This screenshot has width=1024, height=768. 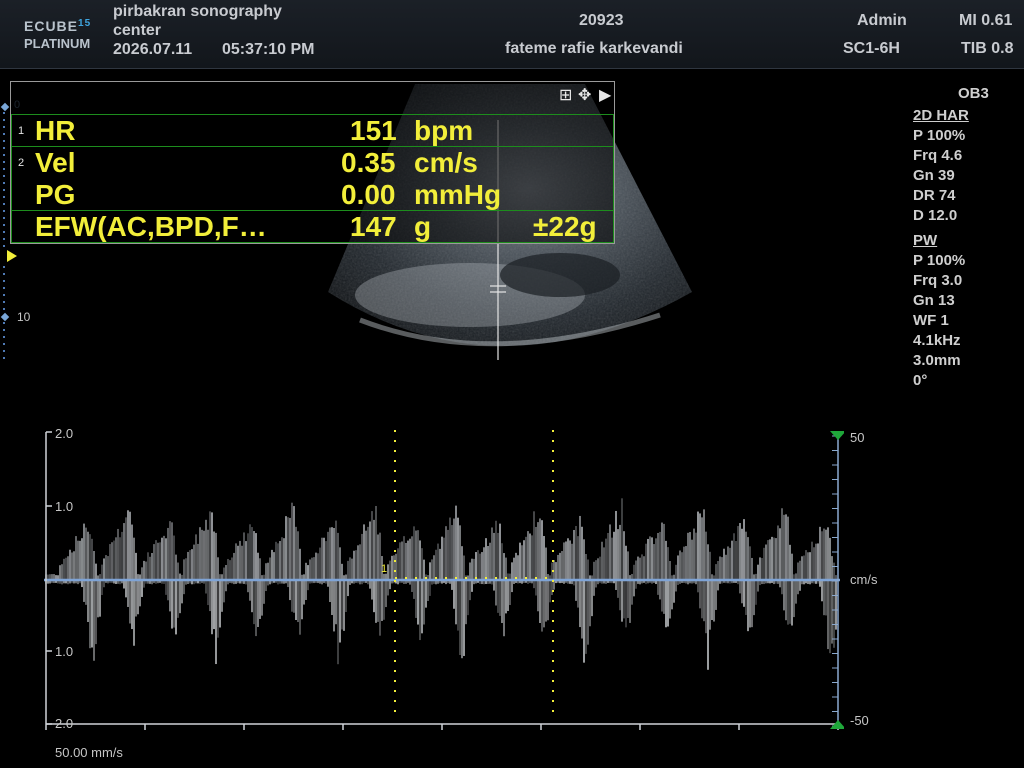 I want to click on measurement-label: Vel, so click(x=55, y=162).